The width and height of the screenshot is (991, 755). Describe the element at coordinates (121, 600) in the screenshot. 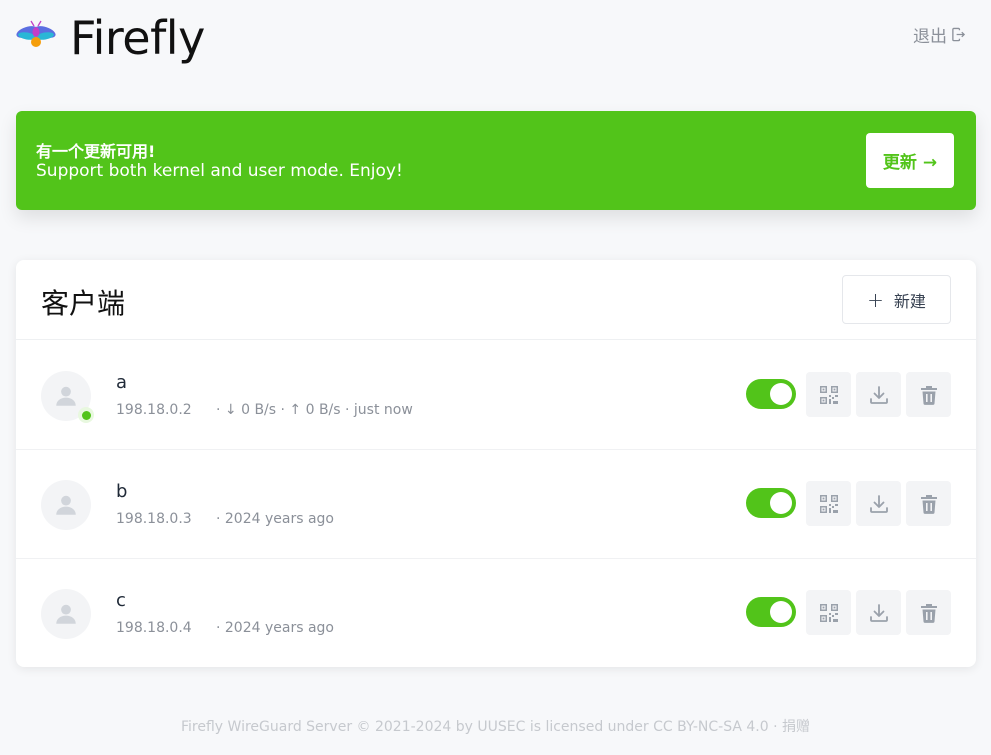

I see `client-name: c` at that location.